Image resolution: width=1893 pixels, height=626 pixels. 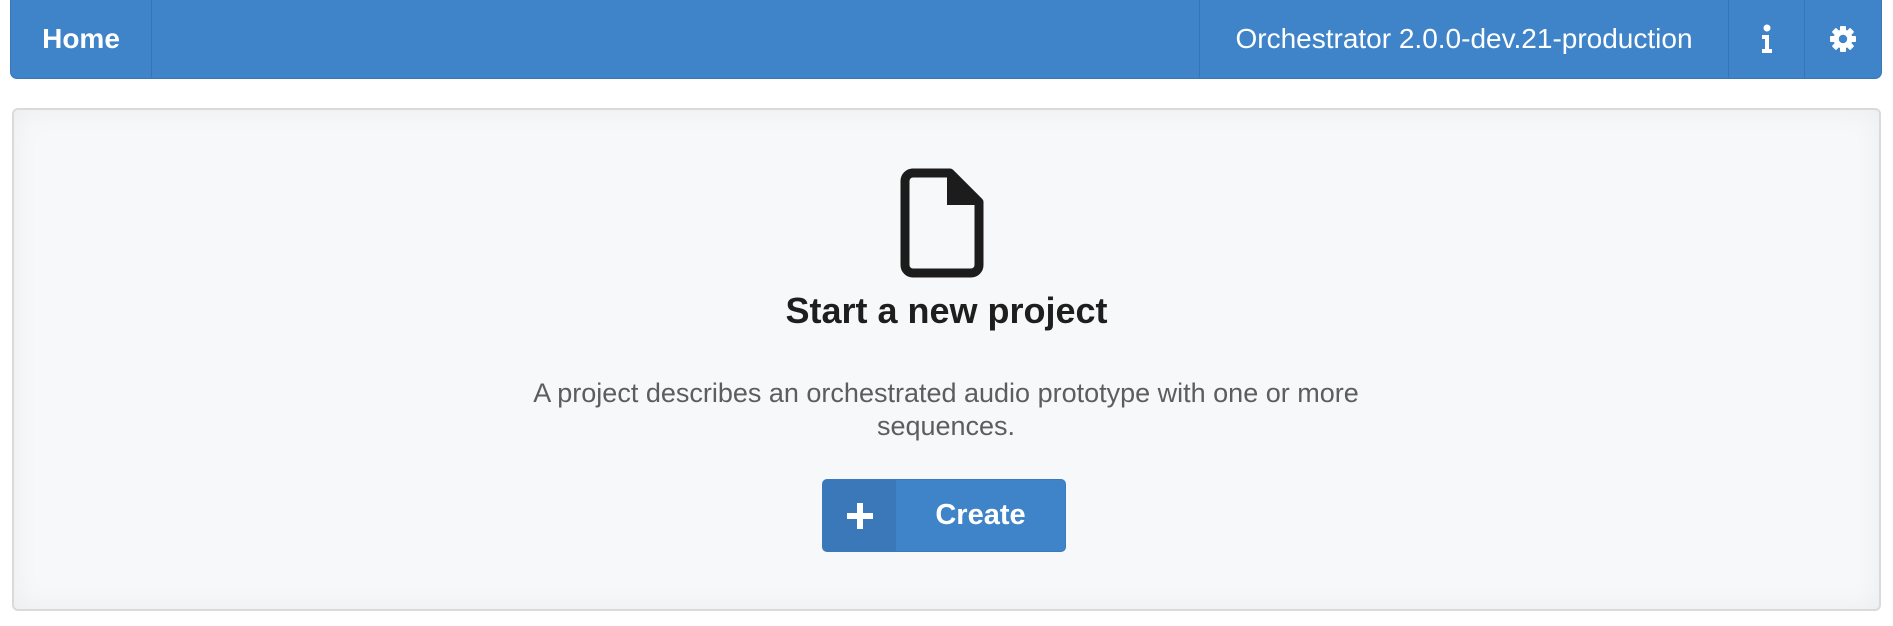 I want to click on plus-icon, so click(x=859, y=515).